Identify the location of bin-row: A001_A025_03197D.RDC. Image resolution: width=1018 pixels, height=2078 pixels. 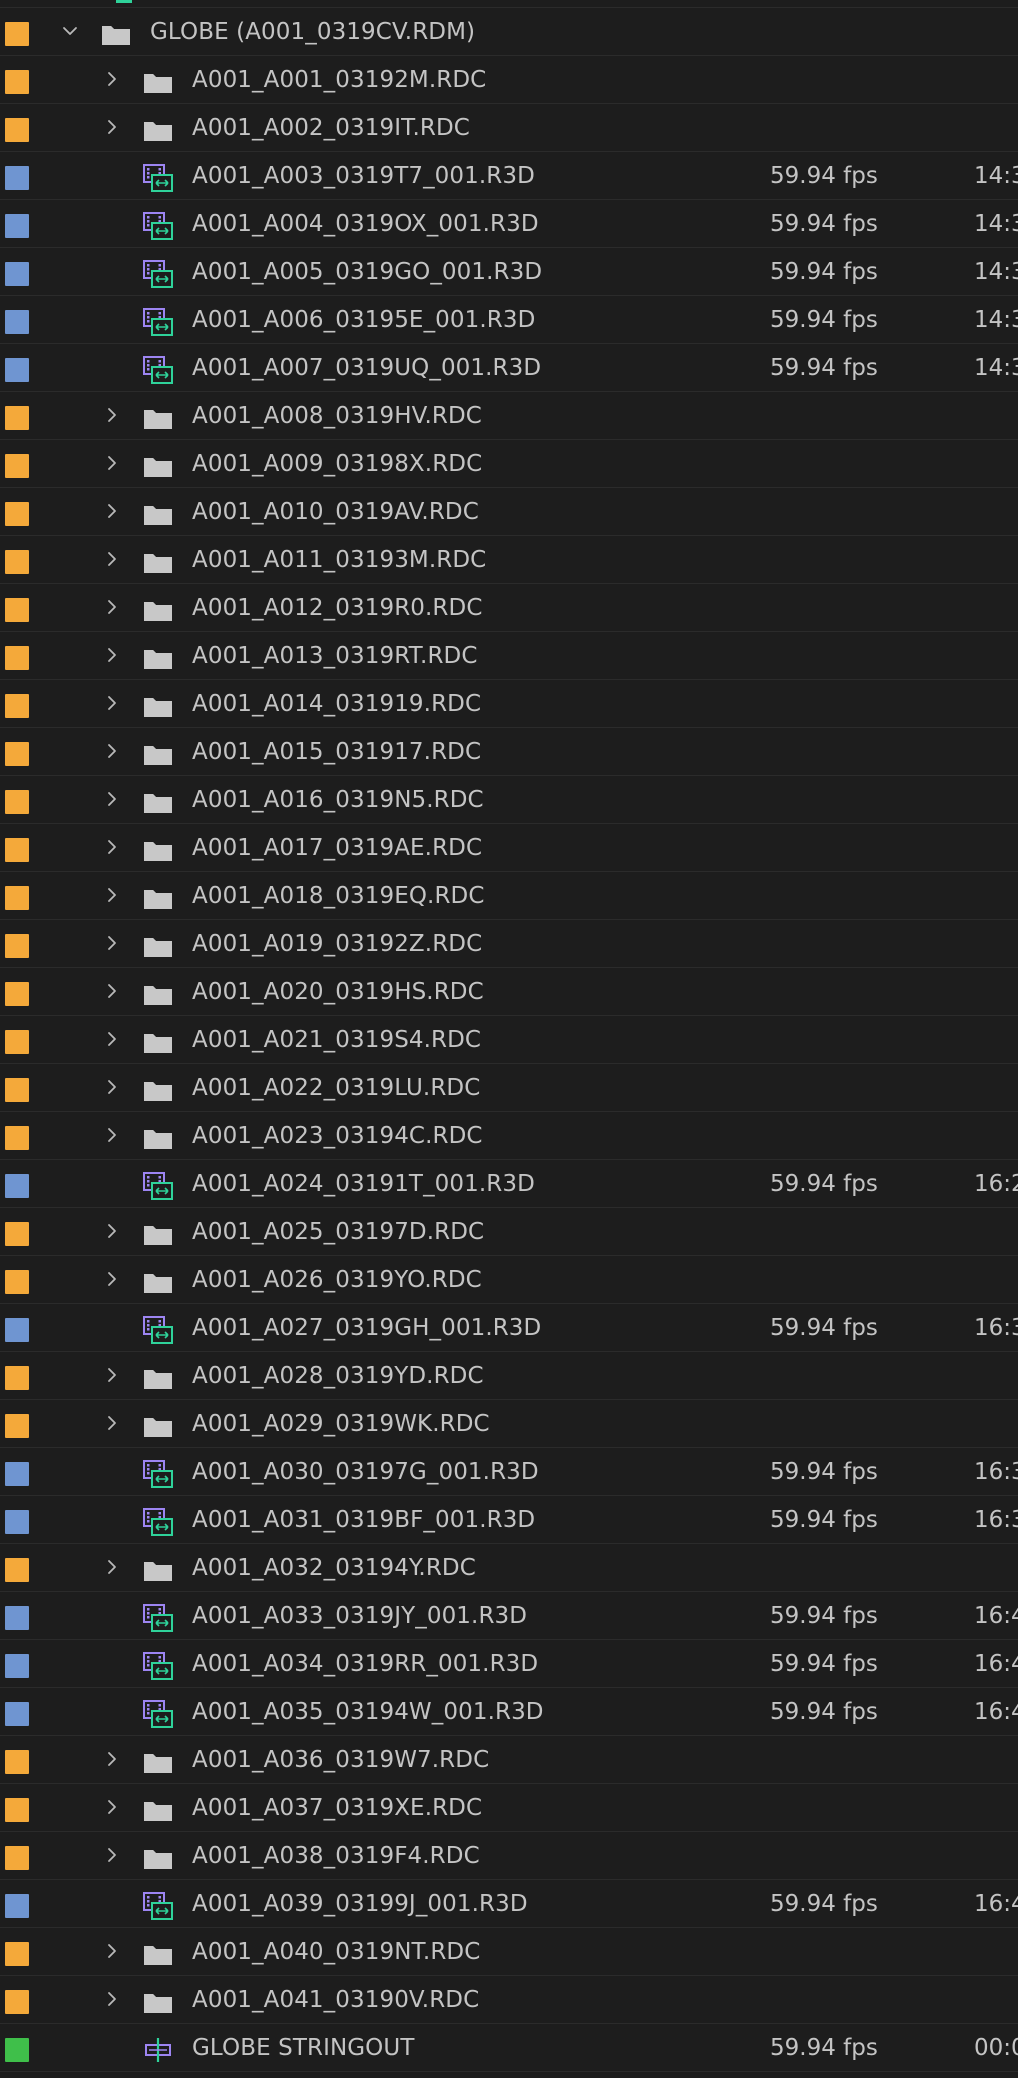
(509, 1232).